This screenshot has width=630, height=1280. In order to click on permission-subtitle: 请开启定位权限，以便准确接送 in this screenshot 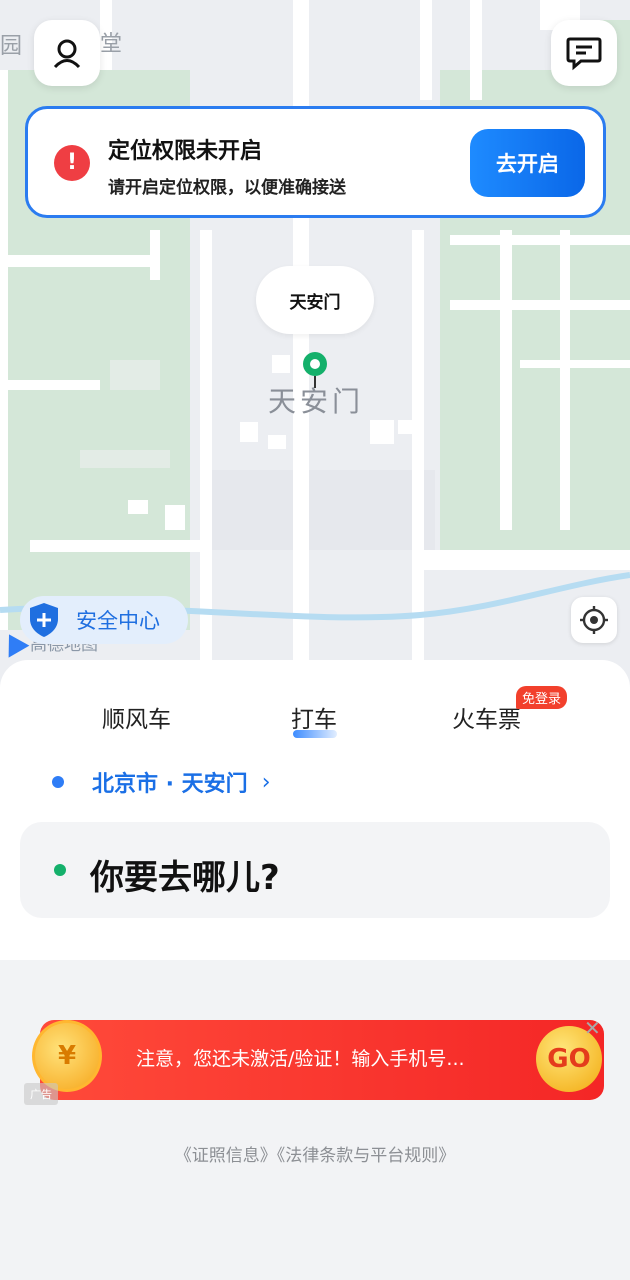, I will do `click(227, 188)`.